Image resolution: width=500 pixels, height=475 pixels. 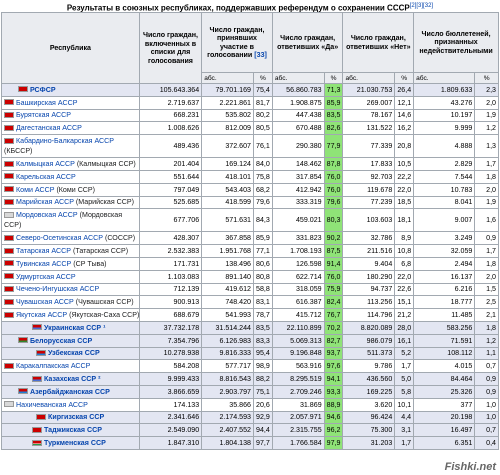 What do you see at coordinates (470, 467) in the screenshot?
I see `watermark-logo: Fishki.net` at bounding box center [470, 467].